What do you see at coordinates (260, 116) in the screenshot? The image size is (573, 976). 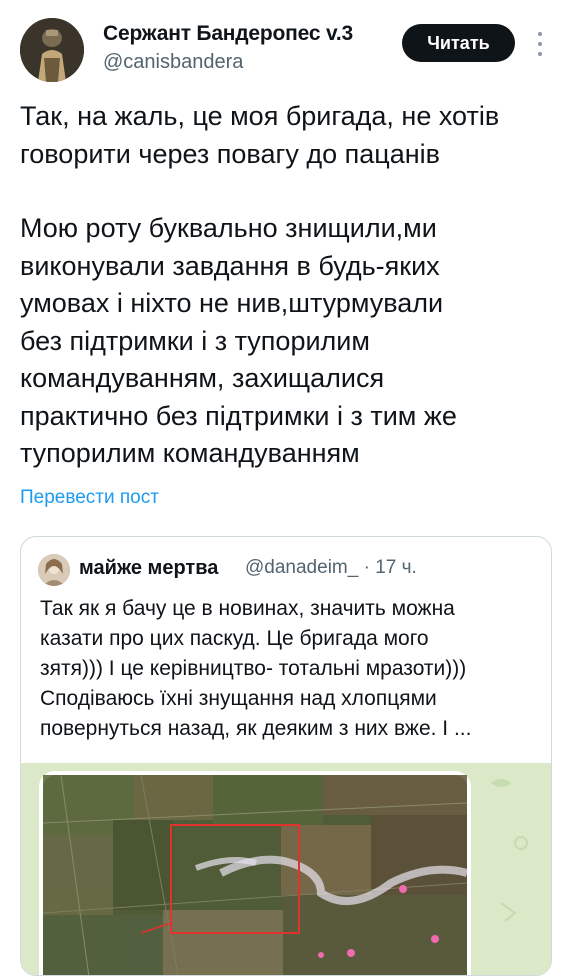 I see `tweet-line: Так, на жаль, це моя бригада, не хотів` at bounding box center [260, 116].